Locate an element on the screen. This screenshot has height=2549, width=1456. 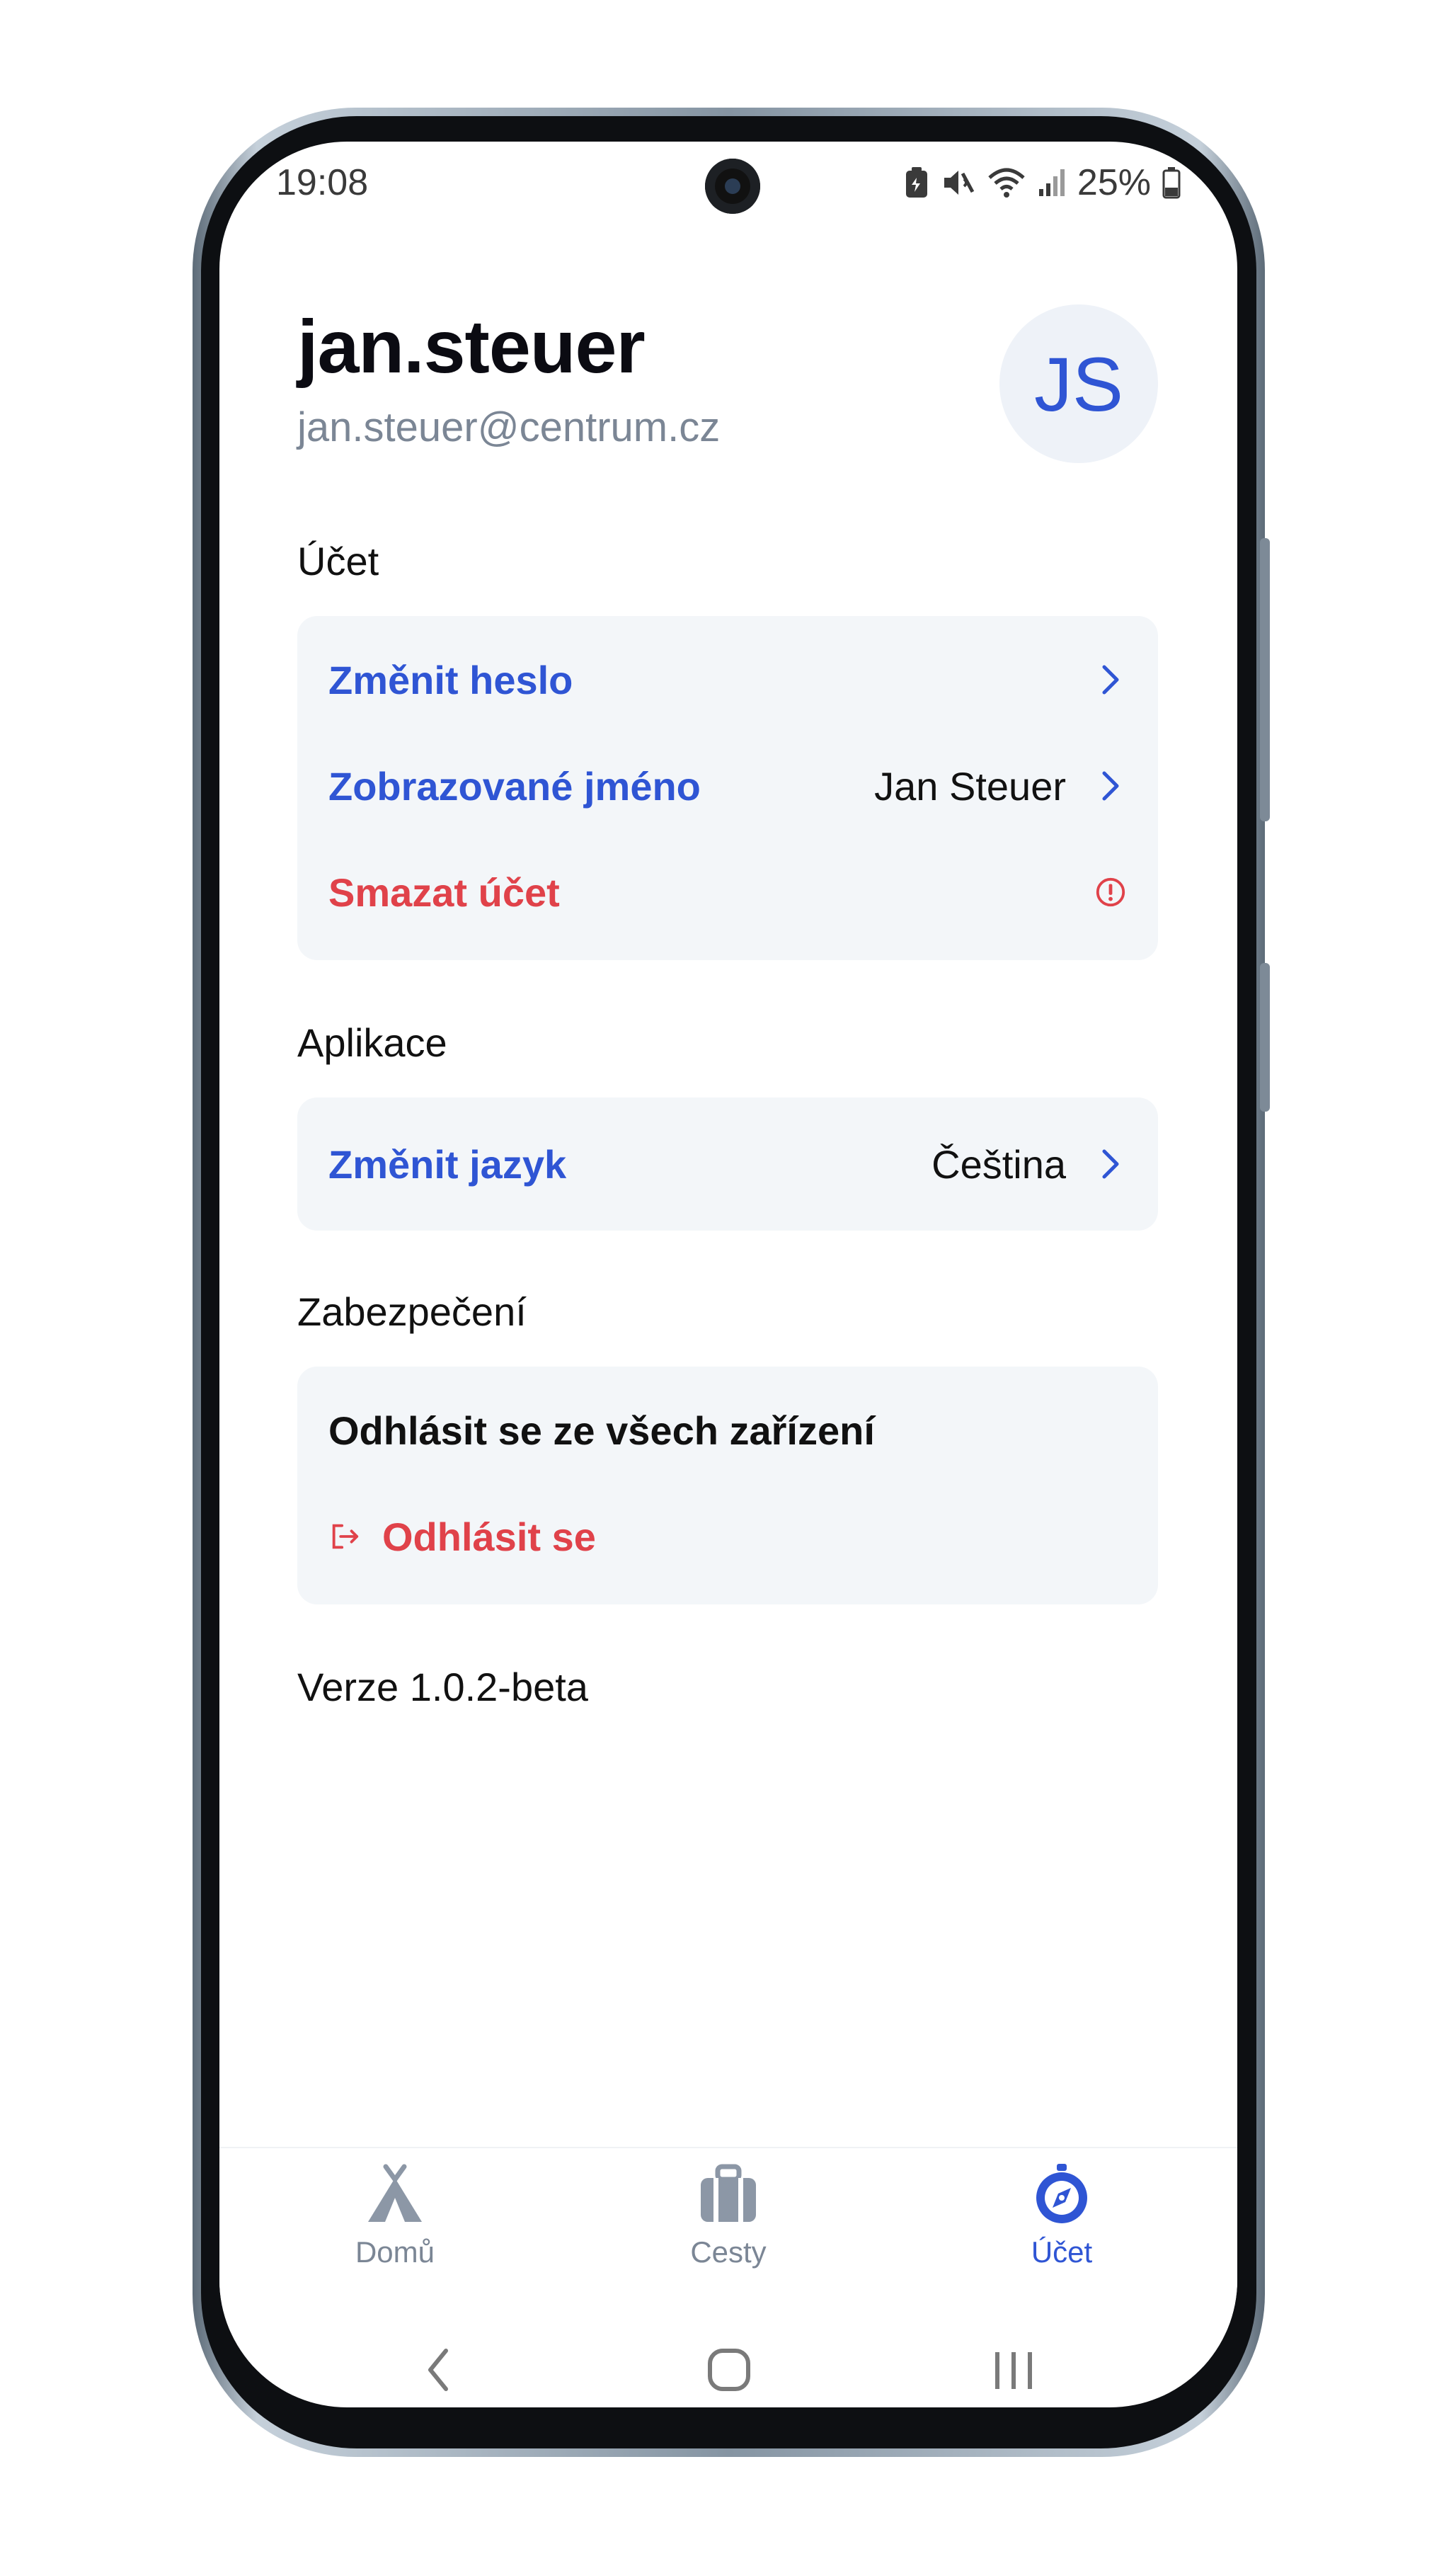
username: jan.steuer is located at coordinates (471, 347).